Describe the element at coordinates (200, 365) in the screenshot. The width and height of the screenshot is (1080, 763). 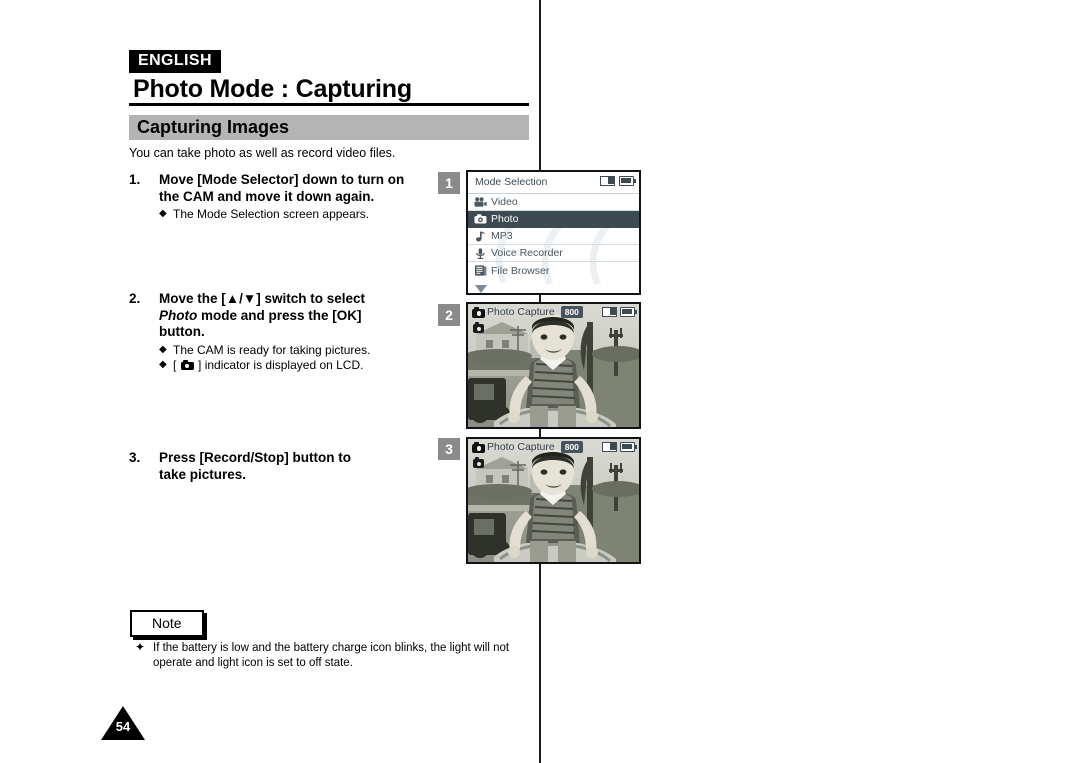
I see `bracket-close: ]` at that location.